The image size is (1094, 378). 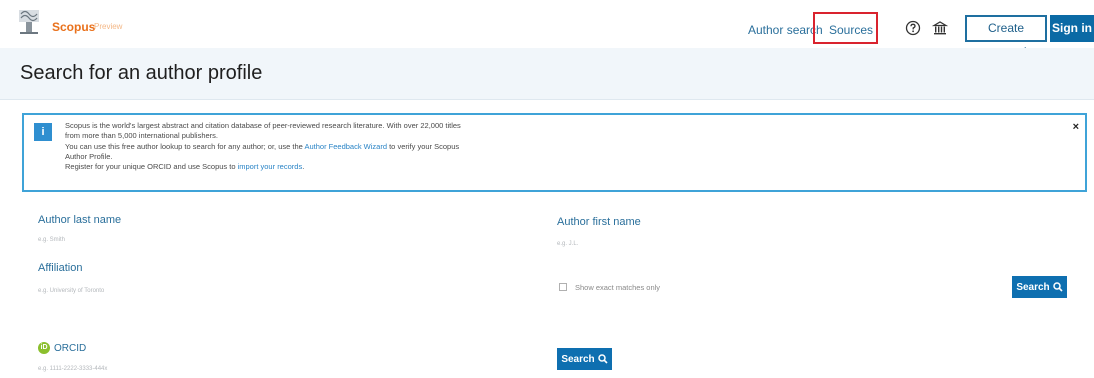 I want to click on orcid-search-button: Search, so click(x=584, y=359).